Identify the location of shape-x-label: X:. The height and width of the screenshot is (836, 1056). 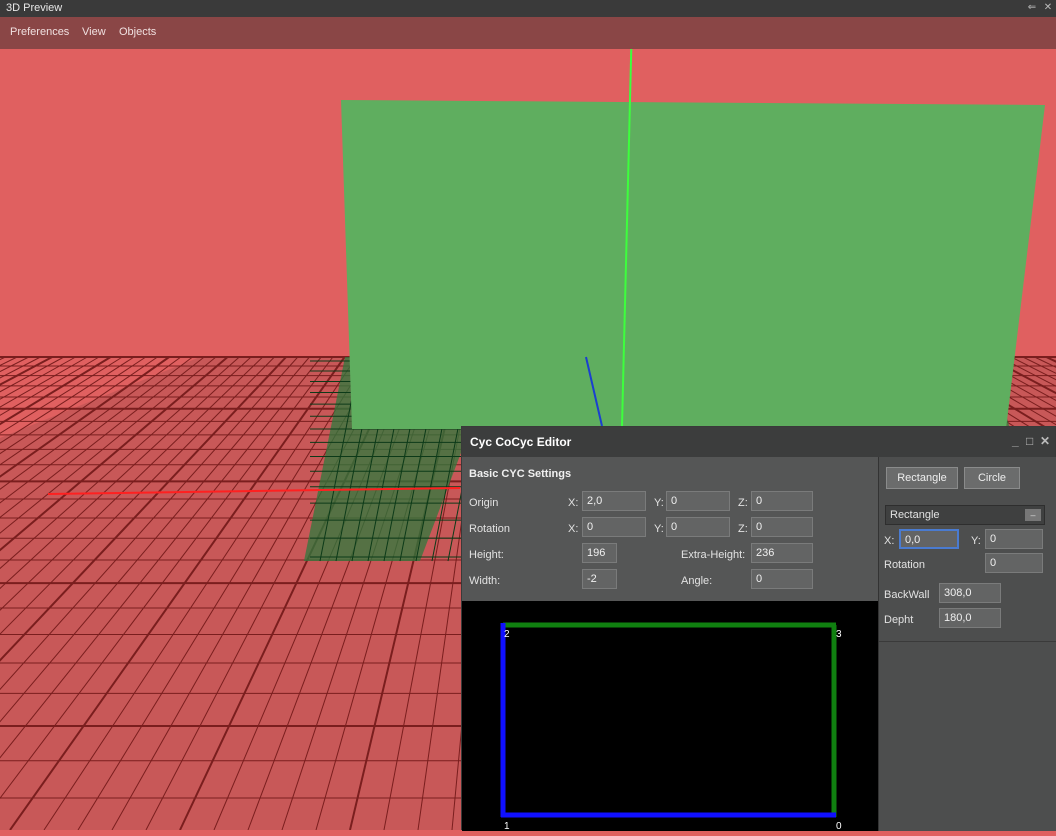
(889, 541).